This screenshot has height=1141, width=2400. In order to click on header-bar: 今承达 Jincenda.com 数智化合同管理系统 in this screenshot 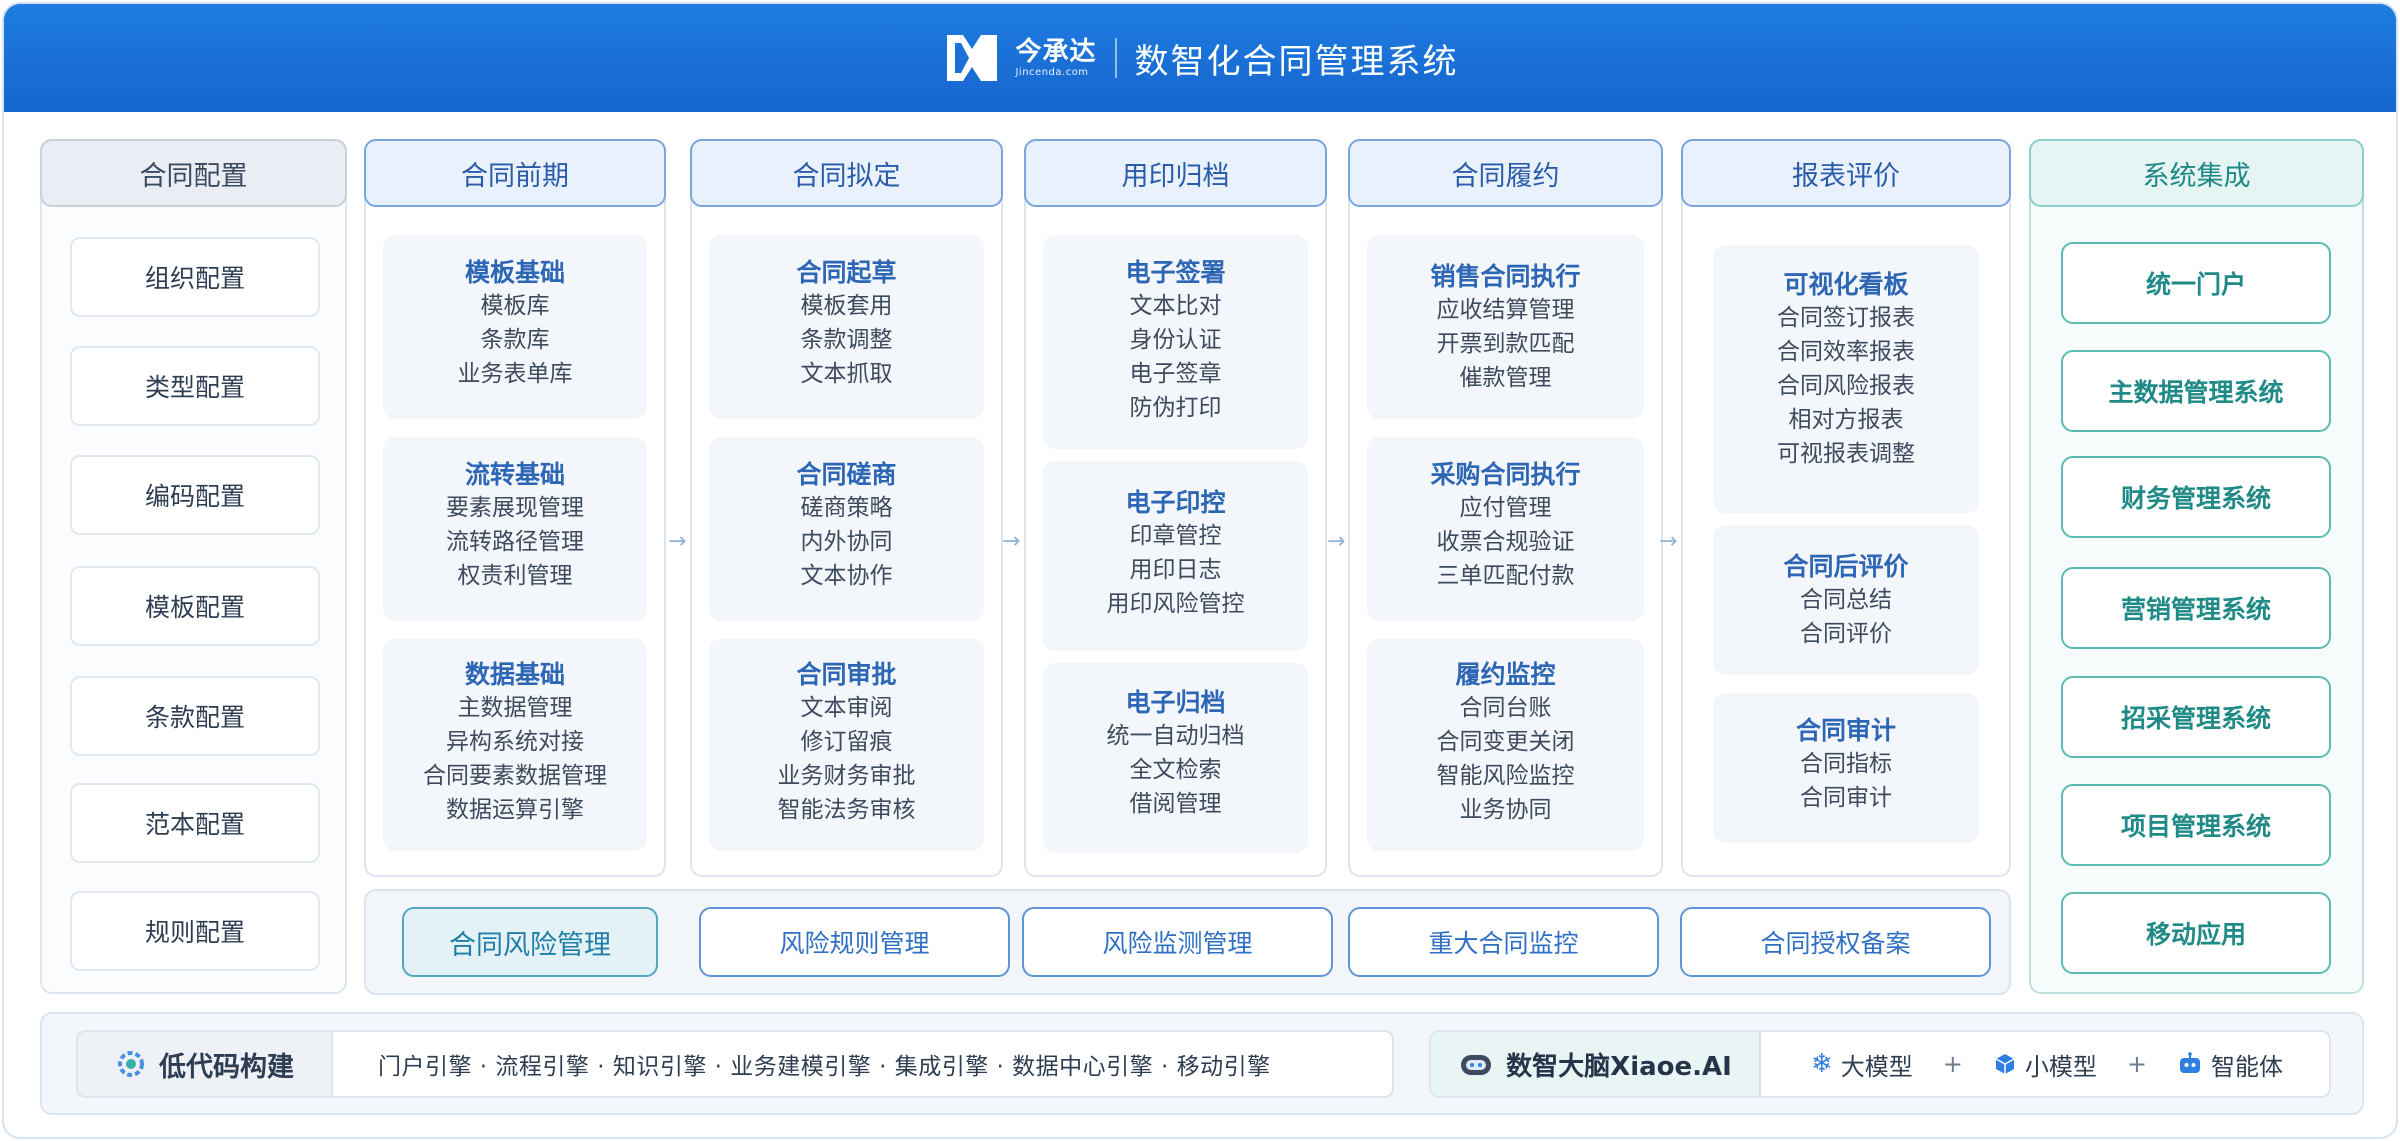, I will do `click(1200, 58)`.